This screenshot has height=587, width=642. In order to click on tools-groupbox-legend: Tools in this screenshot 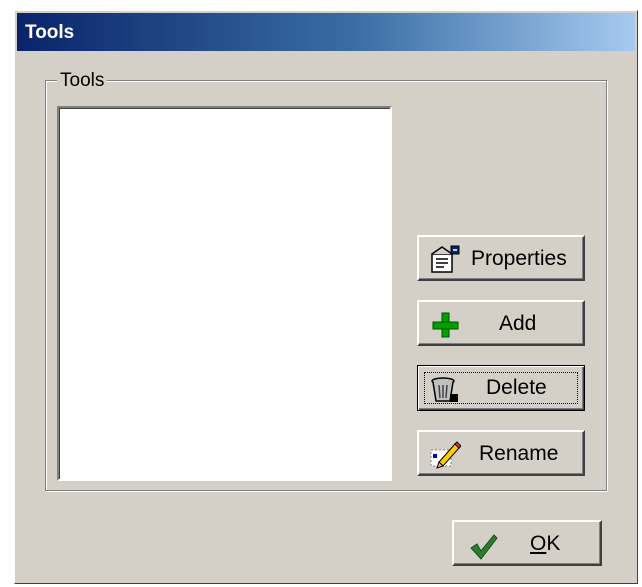, I will do `click(82, 81)`.